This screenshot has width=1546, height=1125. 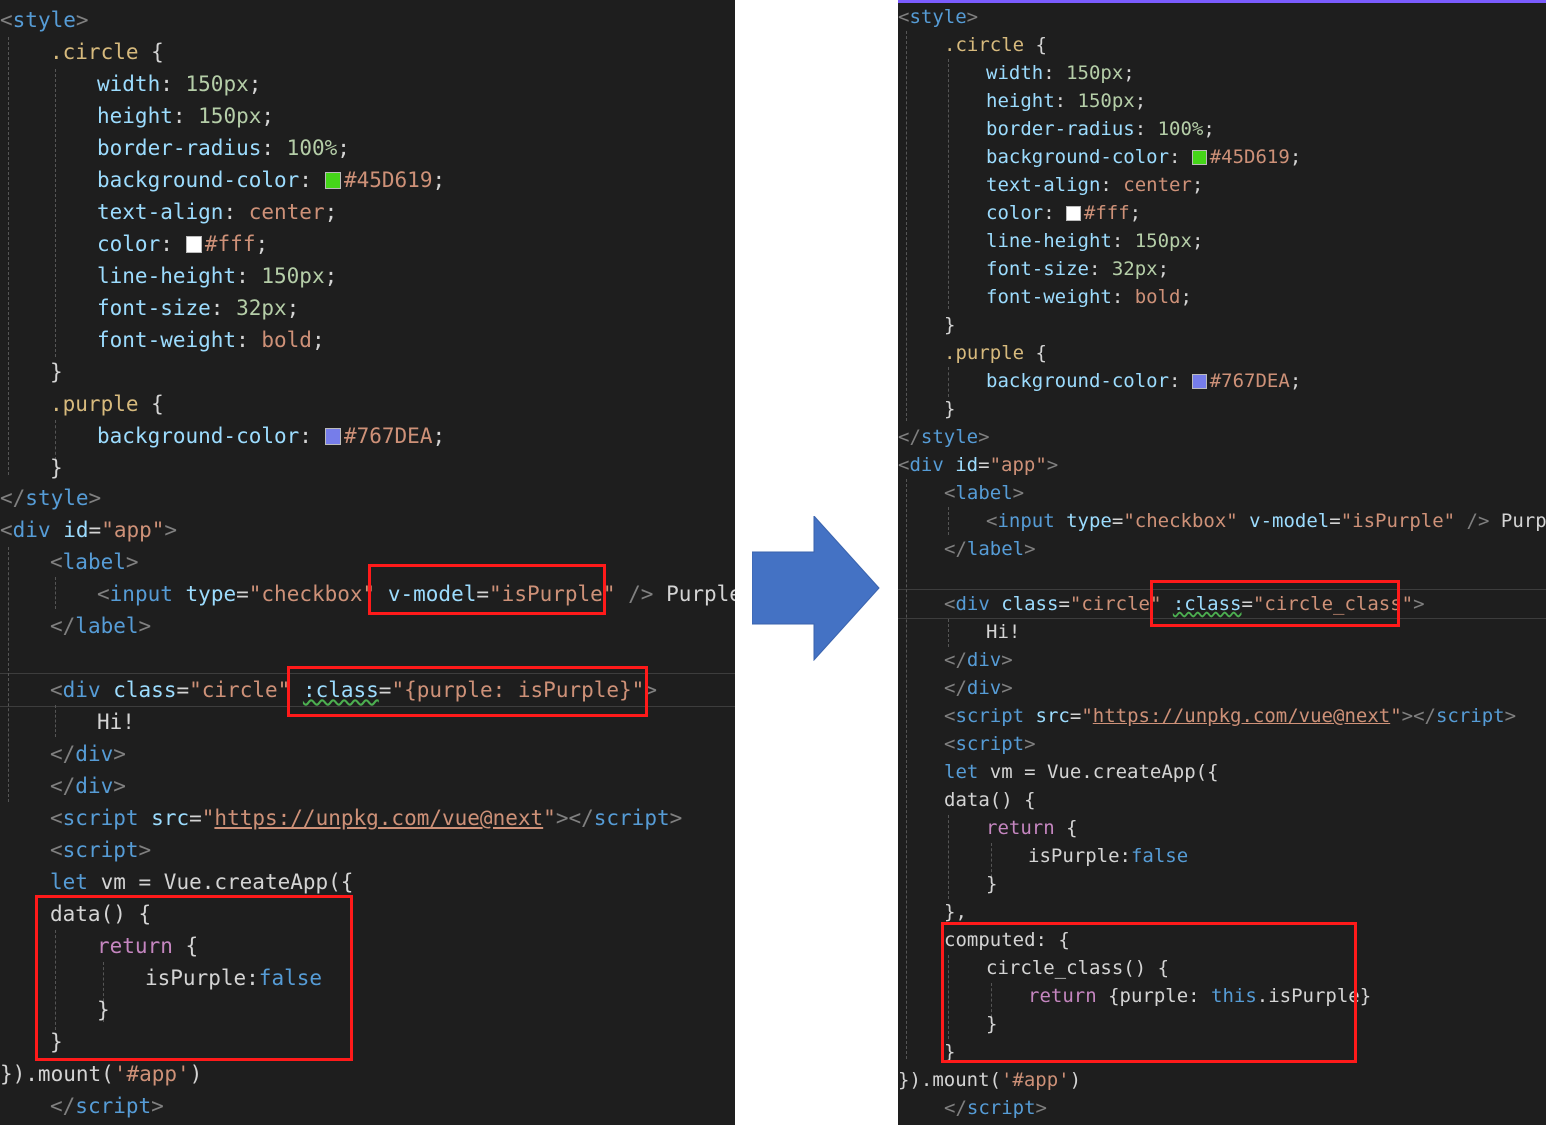 I want to click on code-line: return {, so click(x=1032, y=828).